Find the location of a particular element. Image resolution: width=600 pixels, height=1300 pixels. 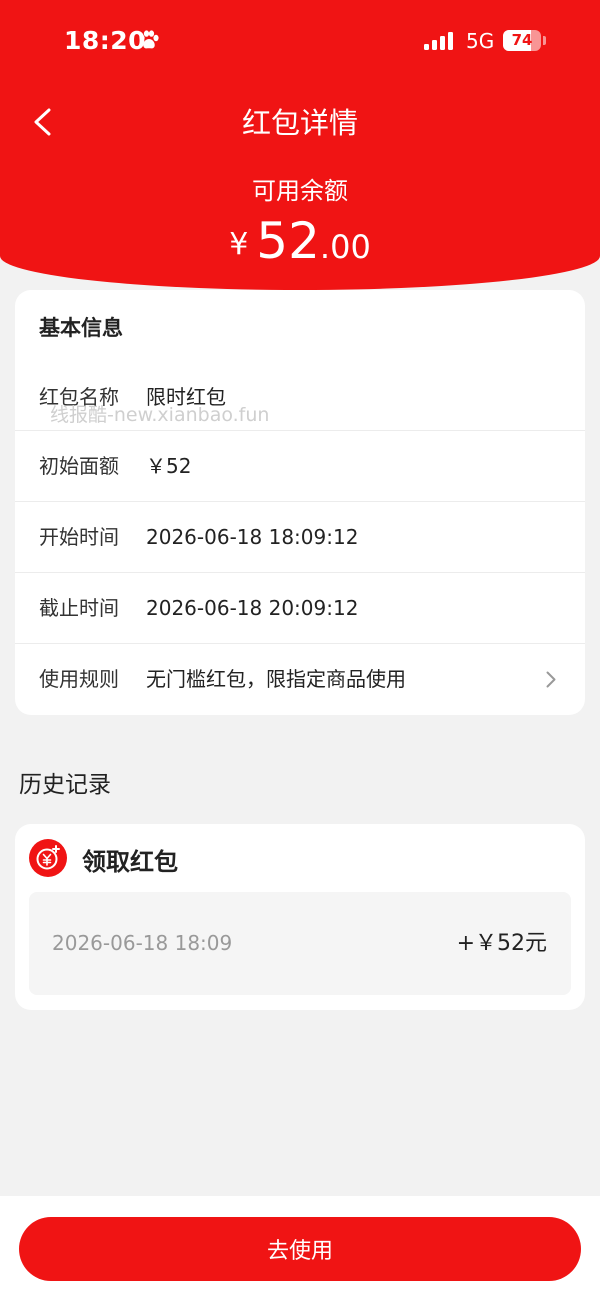

balance-decimal: .00 is located at coordinates (345, 247).